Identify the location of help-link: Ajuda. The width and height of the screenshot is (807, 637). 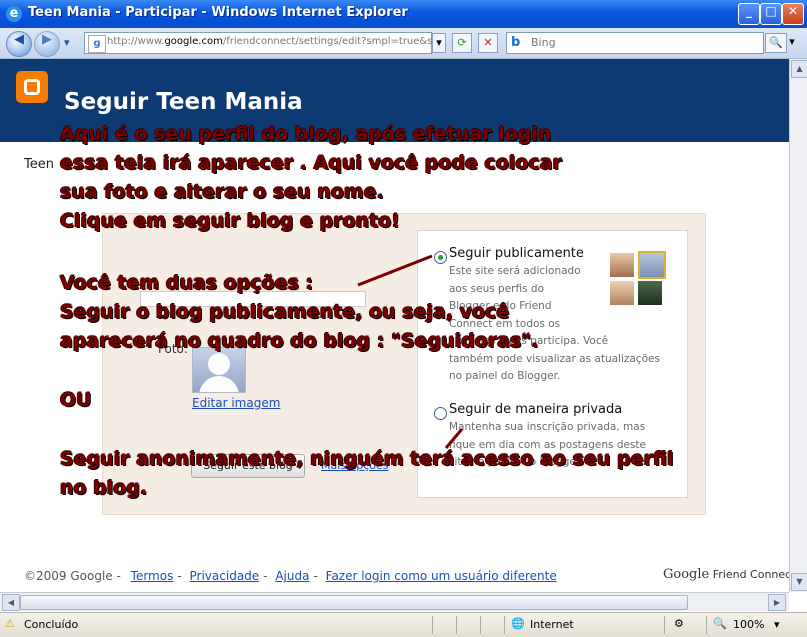
(292, 576).